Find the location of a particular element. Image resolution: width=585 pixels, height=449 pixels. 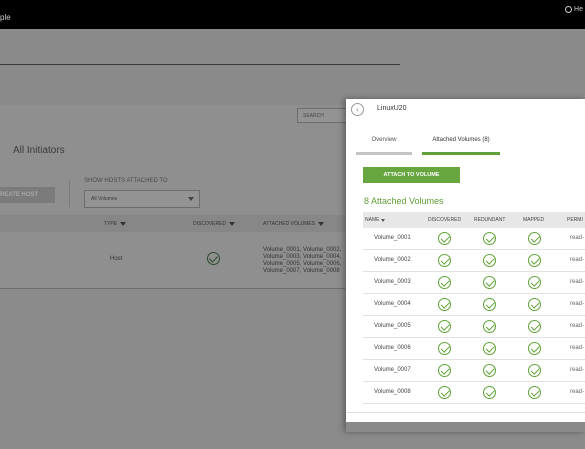

table-row: Volume_0001 read- is located at coordinates (474, 239).